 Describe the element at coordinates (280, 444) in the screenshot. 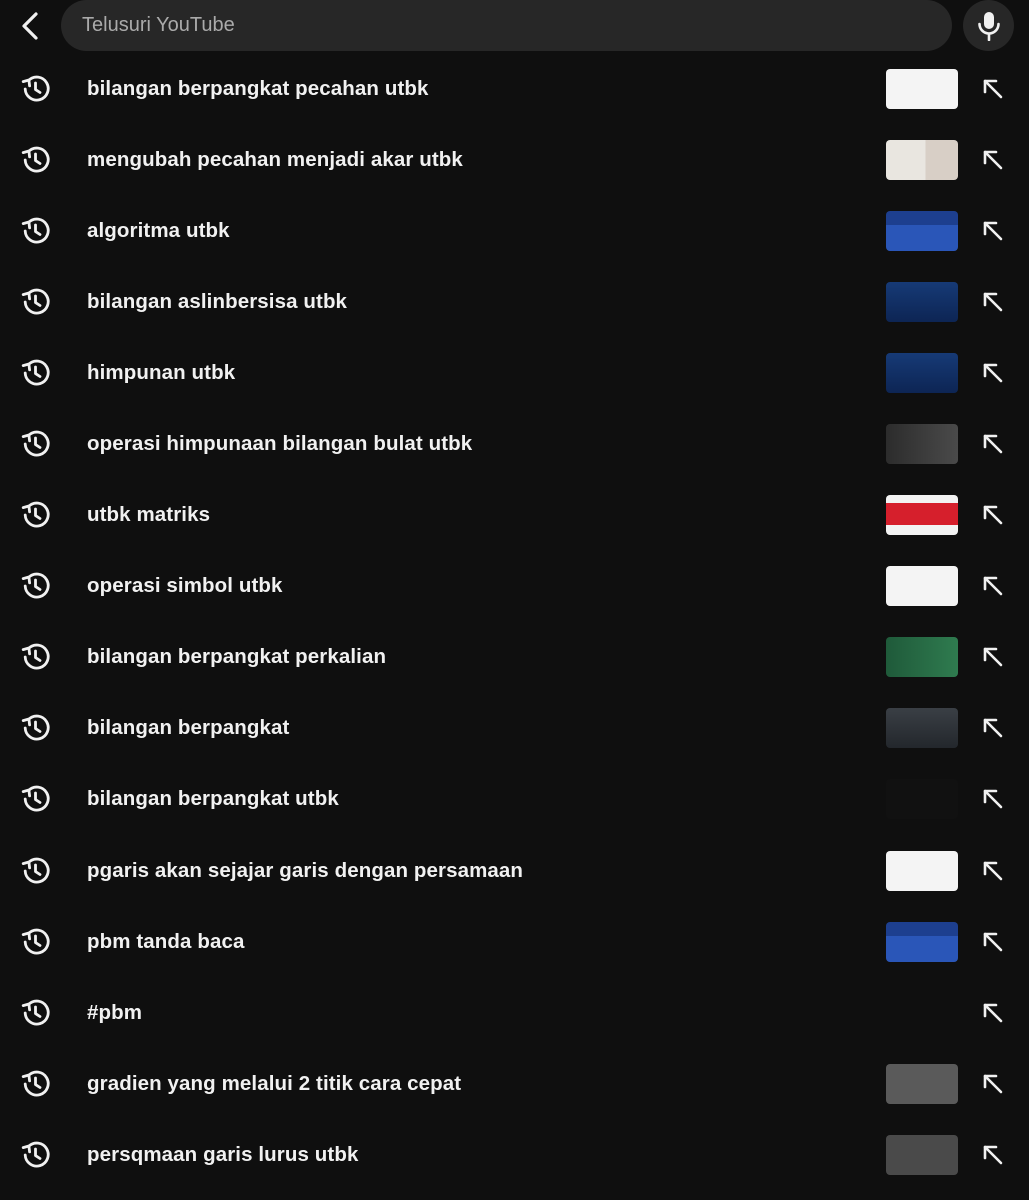

I see `suggestion-label: operasi himpunaan bilangan bulat utbk` at that location.